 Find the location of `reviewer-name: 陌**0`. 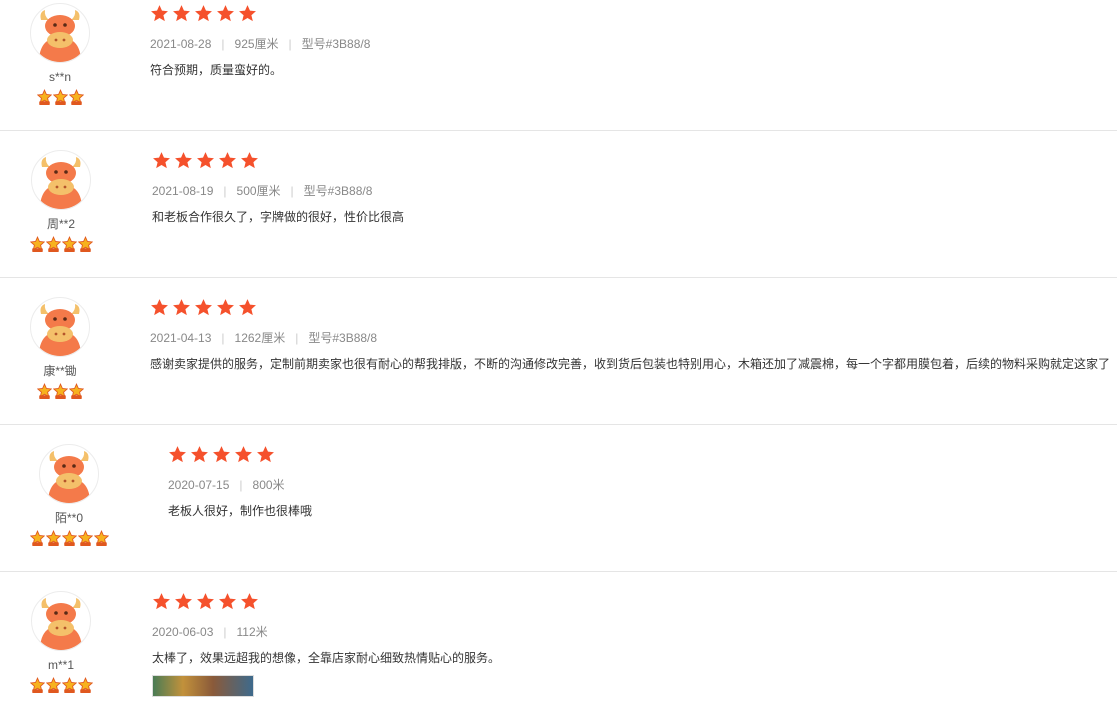

reviewer-name: 陌**0 is located at coordinates (68, 518).